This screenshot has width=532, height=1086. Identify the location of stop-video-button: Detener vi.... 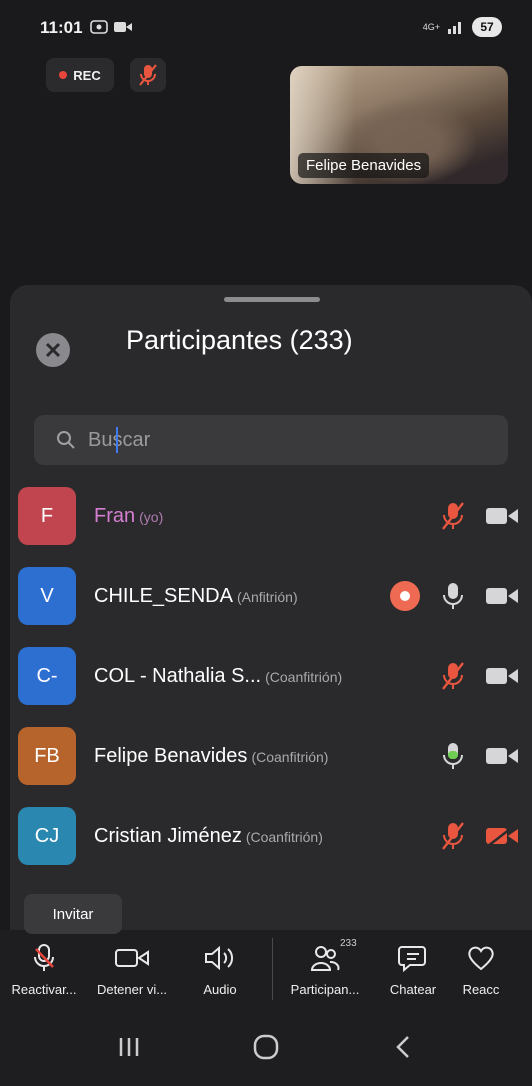
(132, 969).